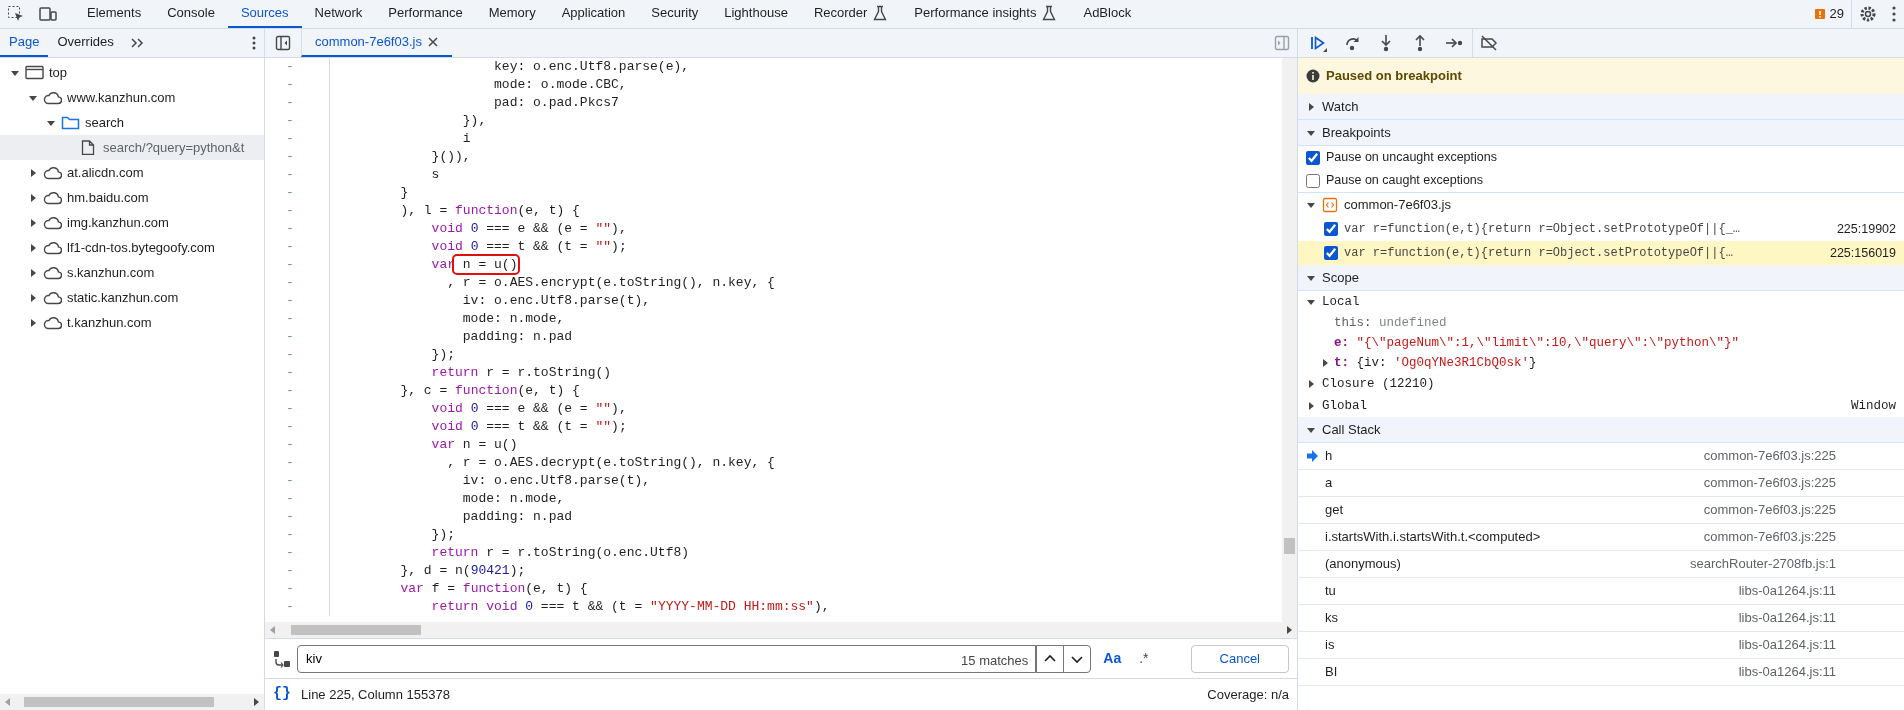 The image size is (1904, 710). I want to click on code-line: }()),, so click(450, 157).